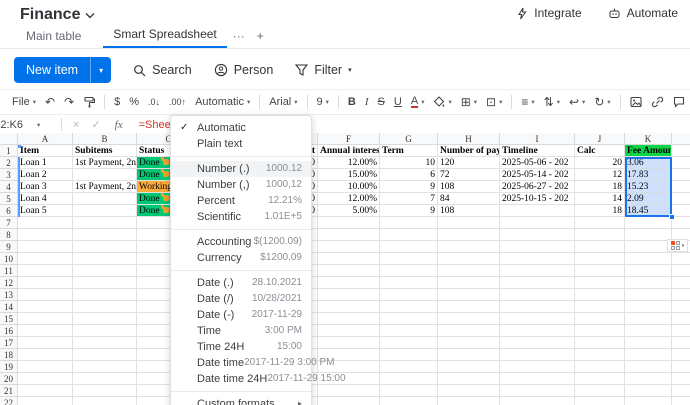 This screenshot has height=405, width=690. Describe the element at coordinates (45, 307) in the screenshot. I see `grid-cell-A14` at that location.